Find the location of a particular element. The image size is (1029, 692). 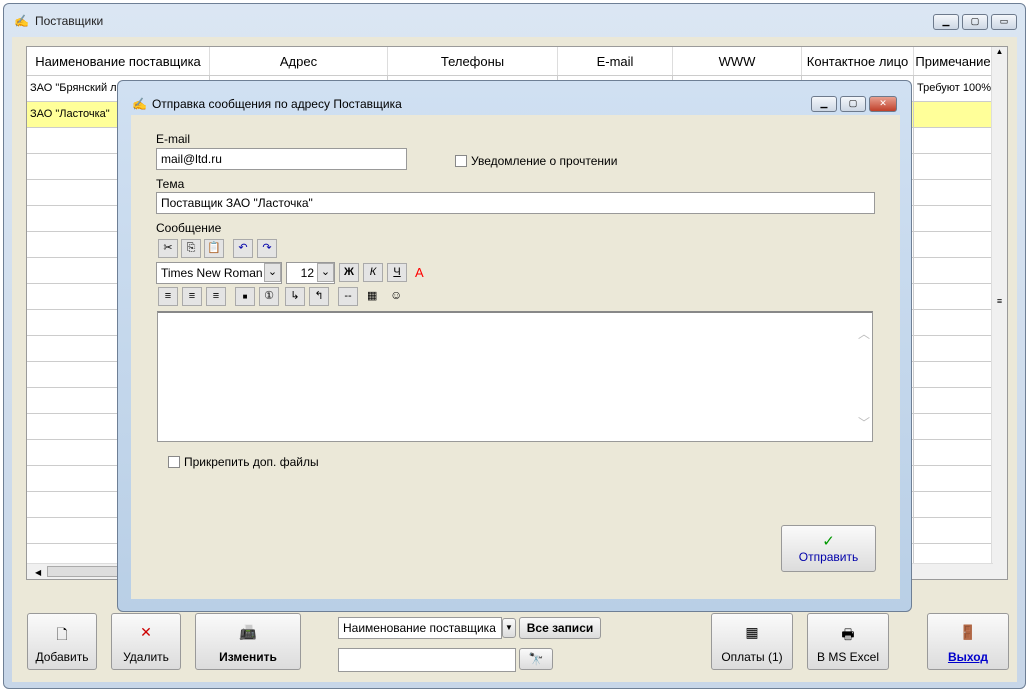

sort-field-select: Наименование поставщика is located at coordinates (420, 628).